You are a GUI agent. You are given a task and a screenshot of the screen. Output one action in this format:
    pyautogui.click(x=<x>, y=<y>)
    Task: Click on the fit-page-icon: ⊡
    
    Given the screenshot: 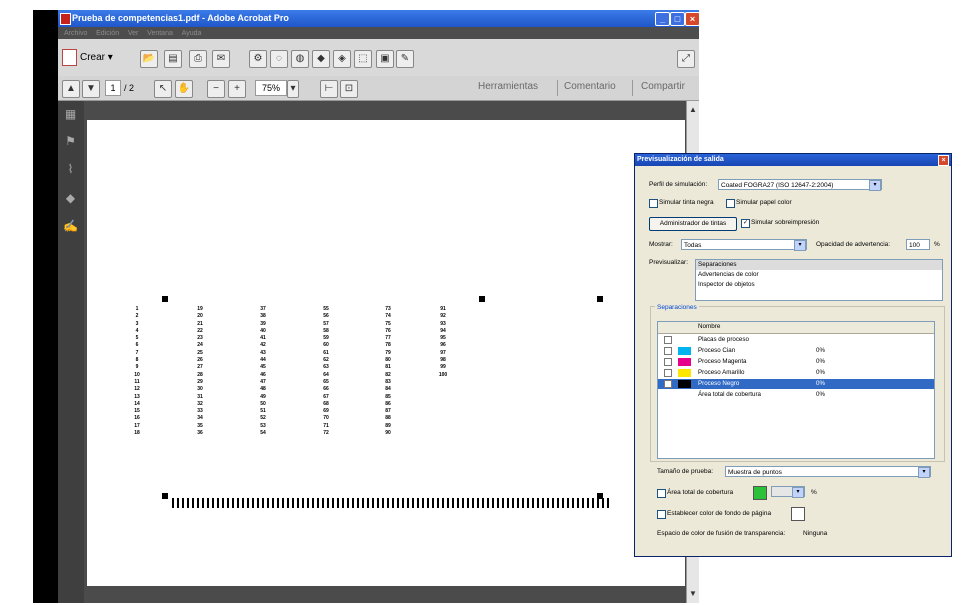 What is the action you would take?
    pyautogui.click(x=349, y=89)
    